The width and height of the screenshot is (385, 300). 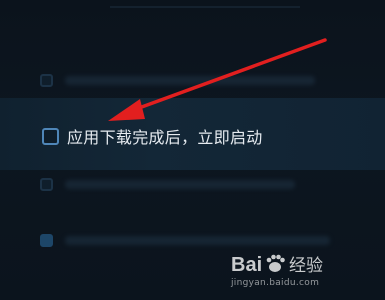 I want to click on watermark-brand-text: Bai, so click(x=246, y=265).